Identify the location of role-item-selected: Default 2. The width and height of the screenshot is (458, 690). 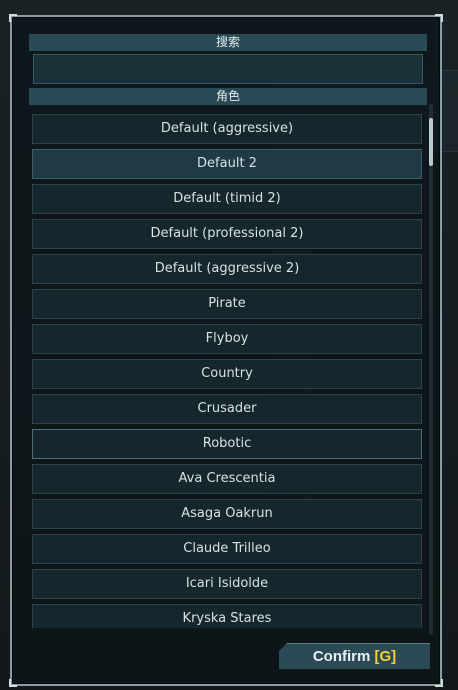
(227, 164).